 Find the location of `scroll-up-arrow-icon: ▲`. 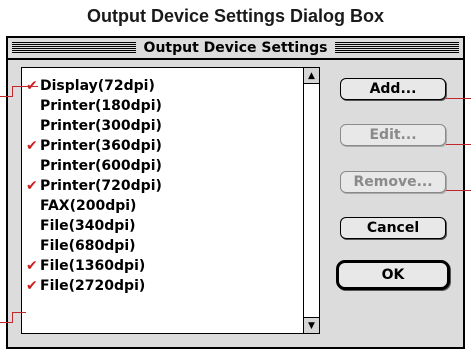

scroll-up-arrow-icon: ▲ is located at coordinates (311, 76).